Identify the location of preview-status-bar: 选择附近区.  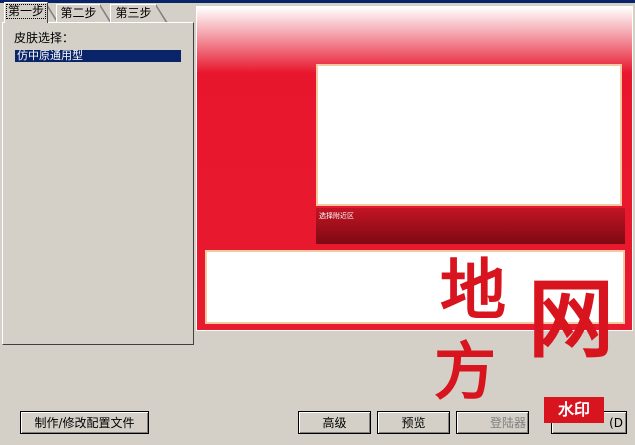
(470, 226).